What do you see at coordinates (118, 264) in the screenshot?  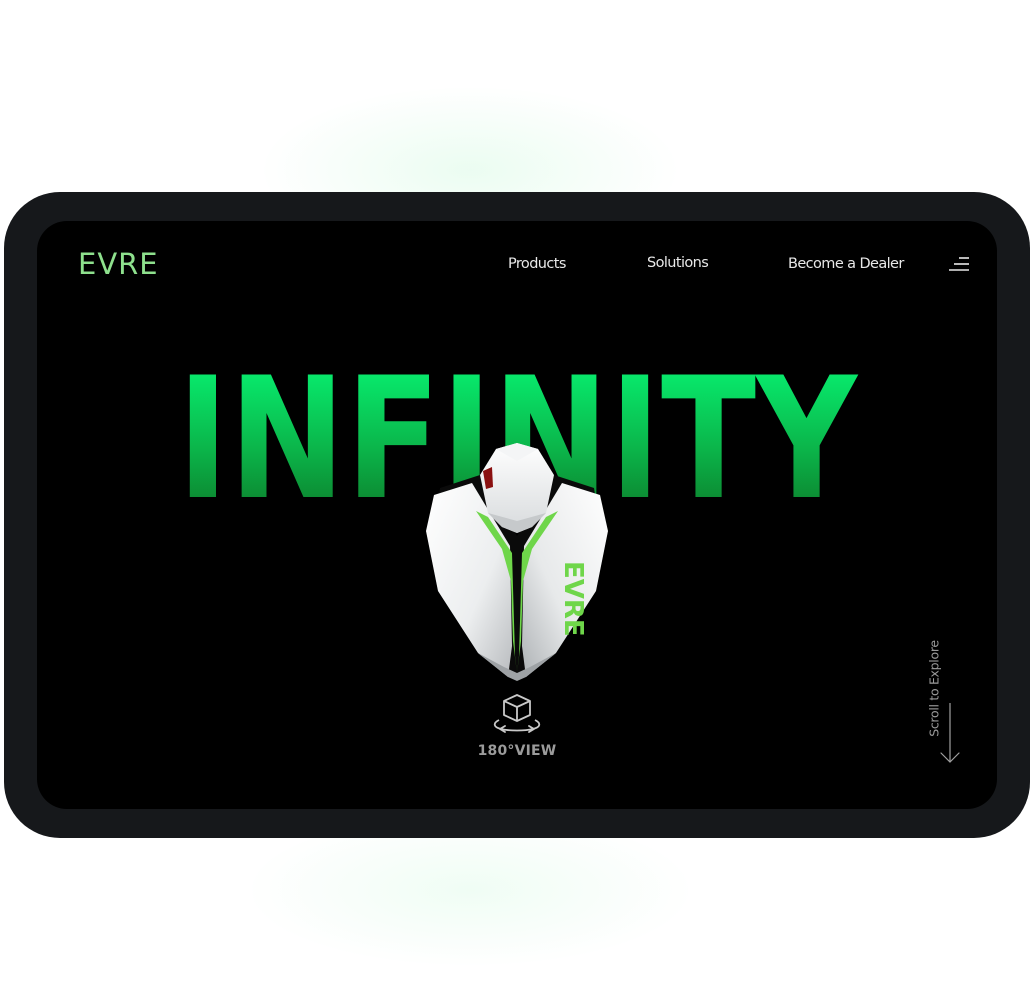 I see `brand-logo: EVRE` at bounding box center [118, 264].